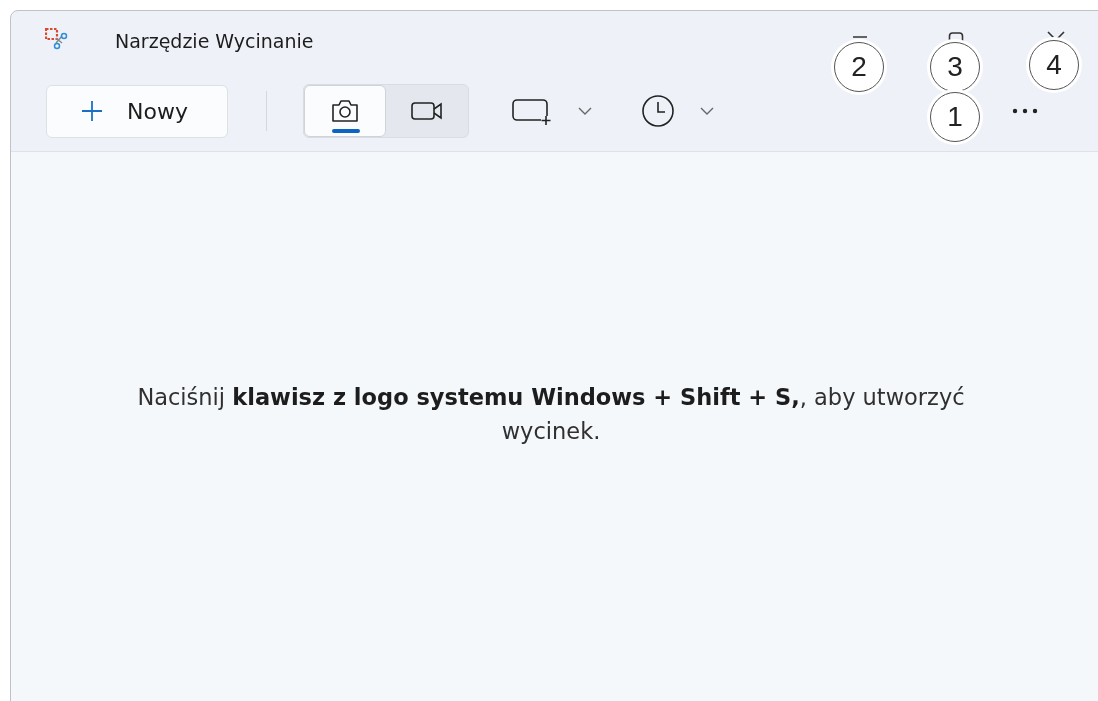 Image resolution: width=1098 pixels, height=701 pixels. What do you see at coordinates (137, 111) in the screenshot?
I see `new-button: Nowy` at bounding box center [137, 111].